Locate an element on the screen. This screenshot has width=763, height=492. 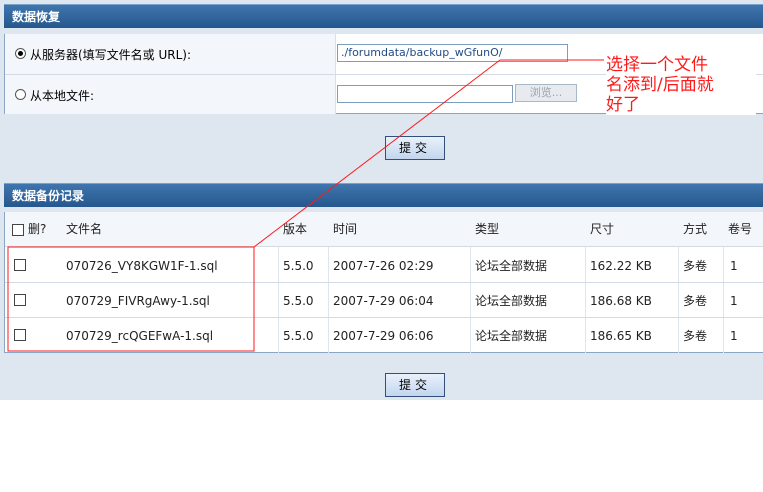
annotation-line: 好了 is located at coordinates (623, 105).